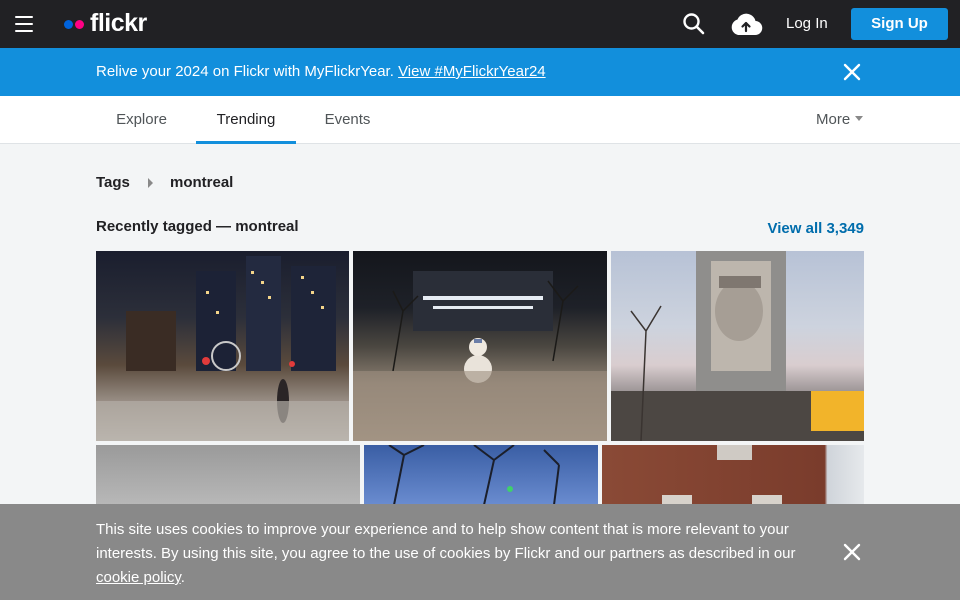 This screenshot has width=960, height=600. Describe the element at coordinates (833, 119) in the screenshot. I see `more-label: More` at that location.